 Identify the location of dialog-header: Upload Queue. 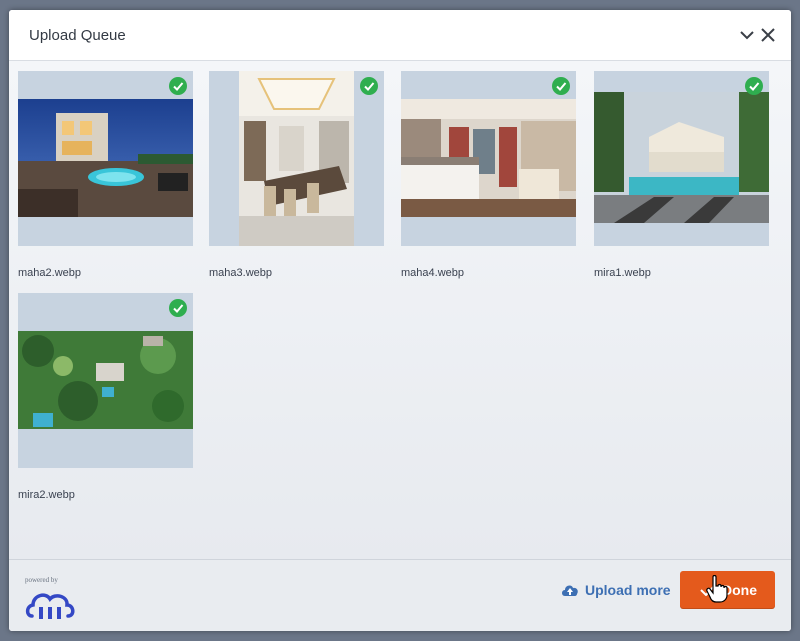
(400, 35).